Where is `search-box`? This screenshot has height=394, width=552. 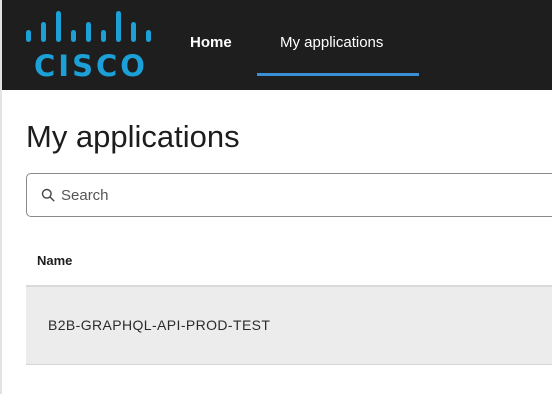
search-box is located at coordinates (289, 195).